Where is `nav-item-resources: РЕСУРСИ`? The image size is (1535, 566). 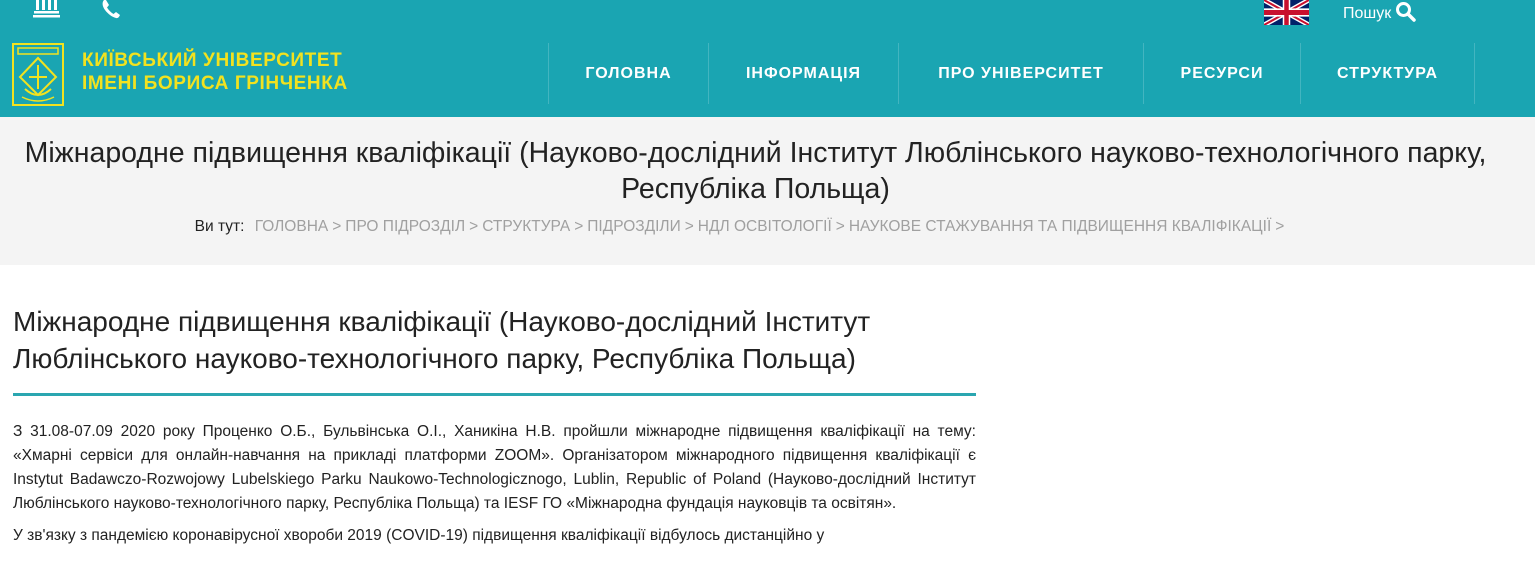 nav-item-resources: РЕСУРСИ is located at coordinates (1221, 73).